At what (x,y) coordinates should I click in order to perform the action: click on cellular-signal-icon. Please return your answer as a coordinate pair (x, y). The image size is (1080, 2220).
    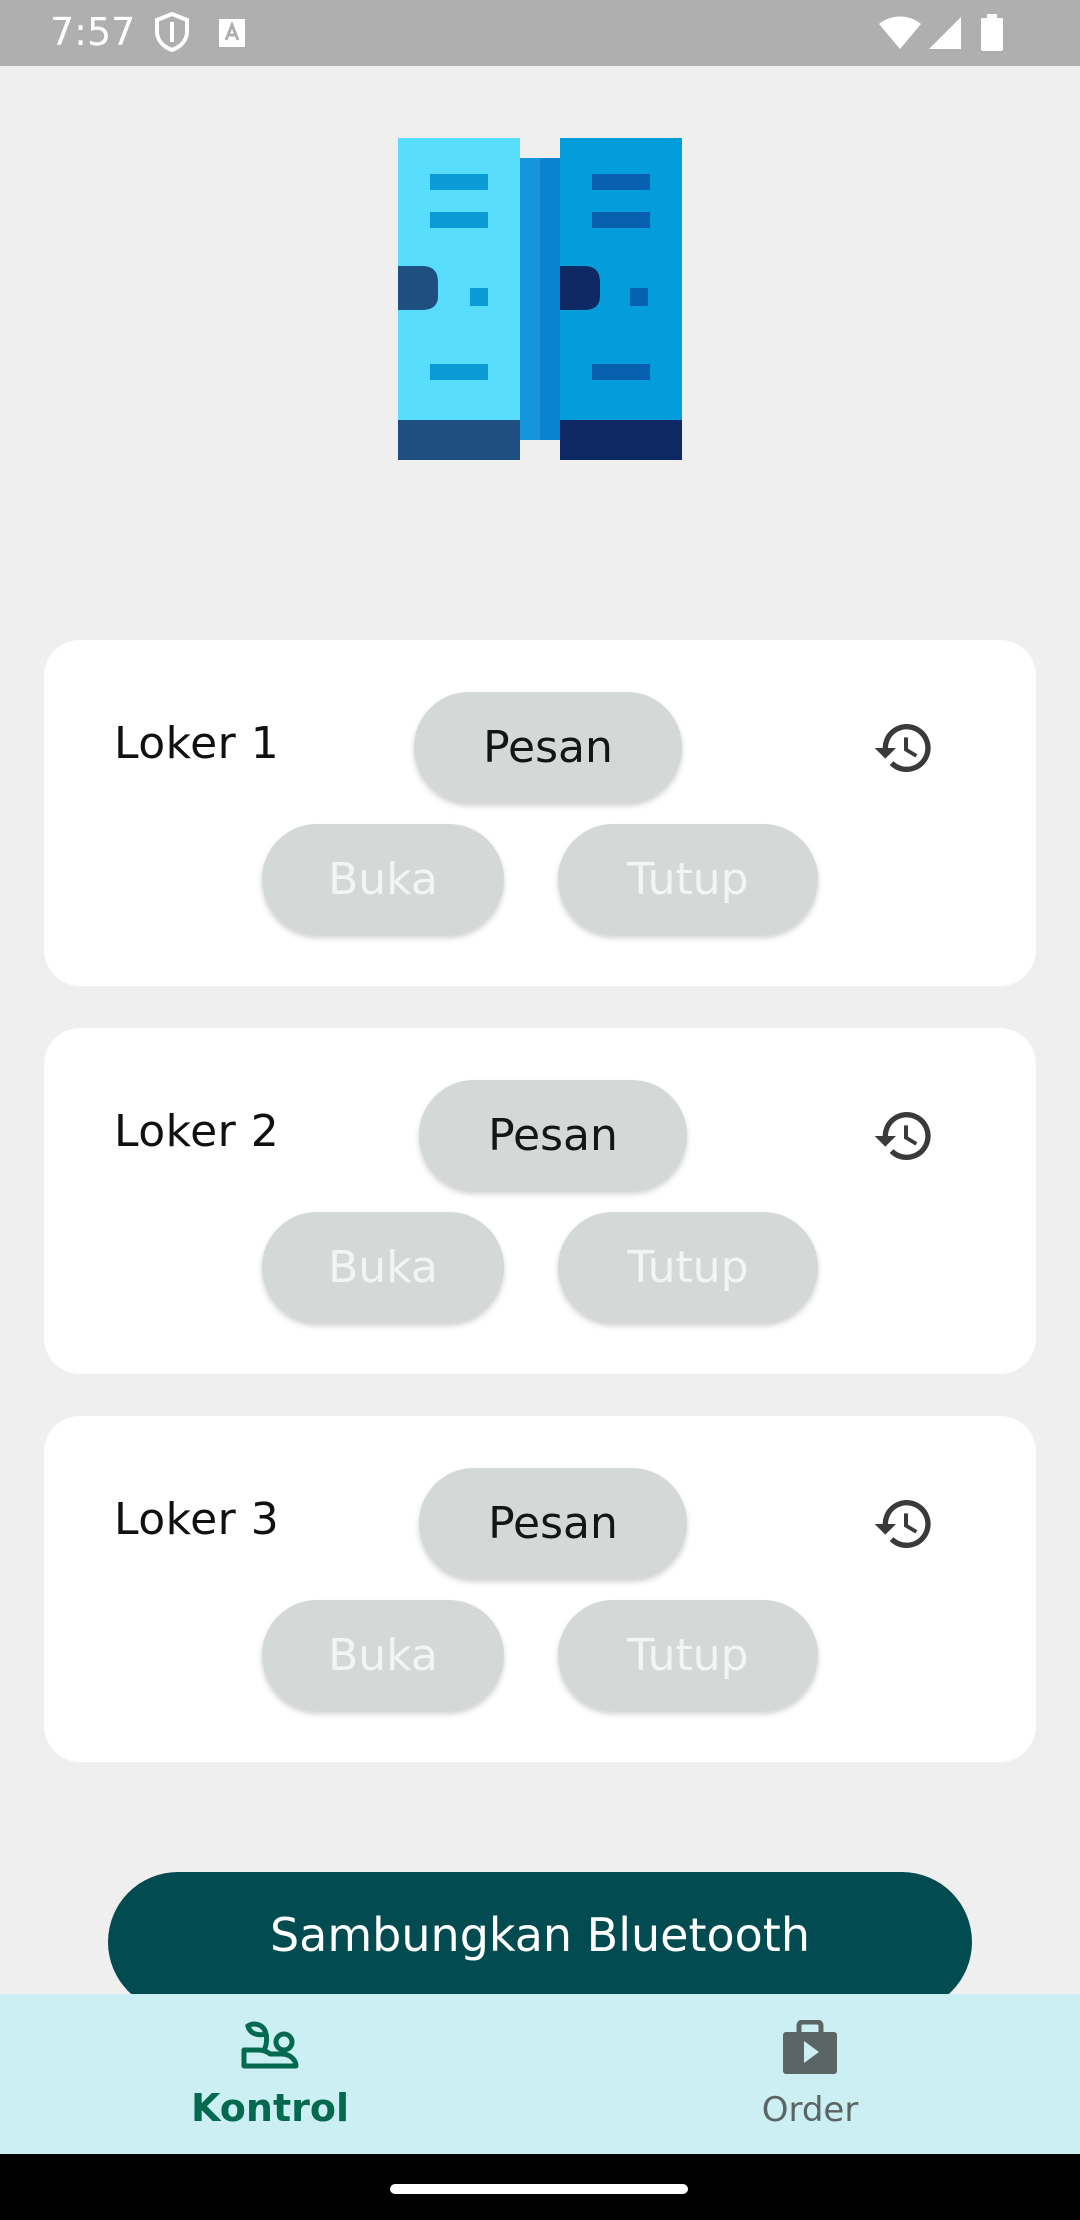
    Looking at the image, I should click on (945, 35).